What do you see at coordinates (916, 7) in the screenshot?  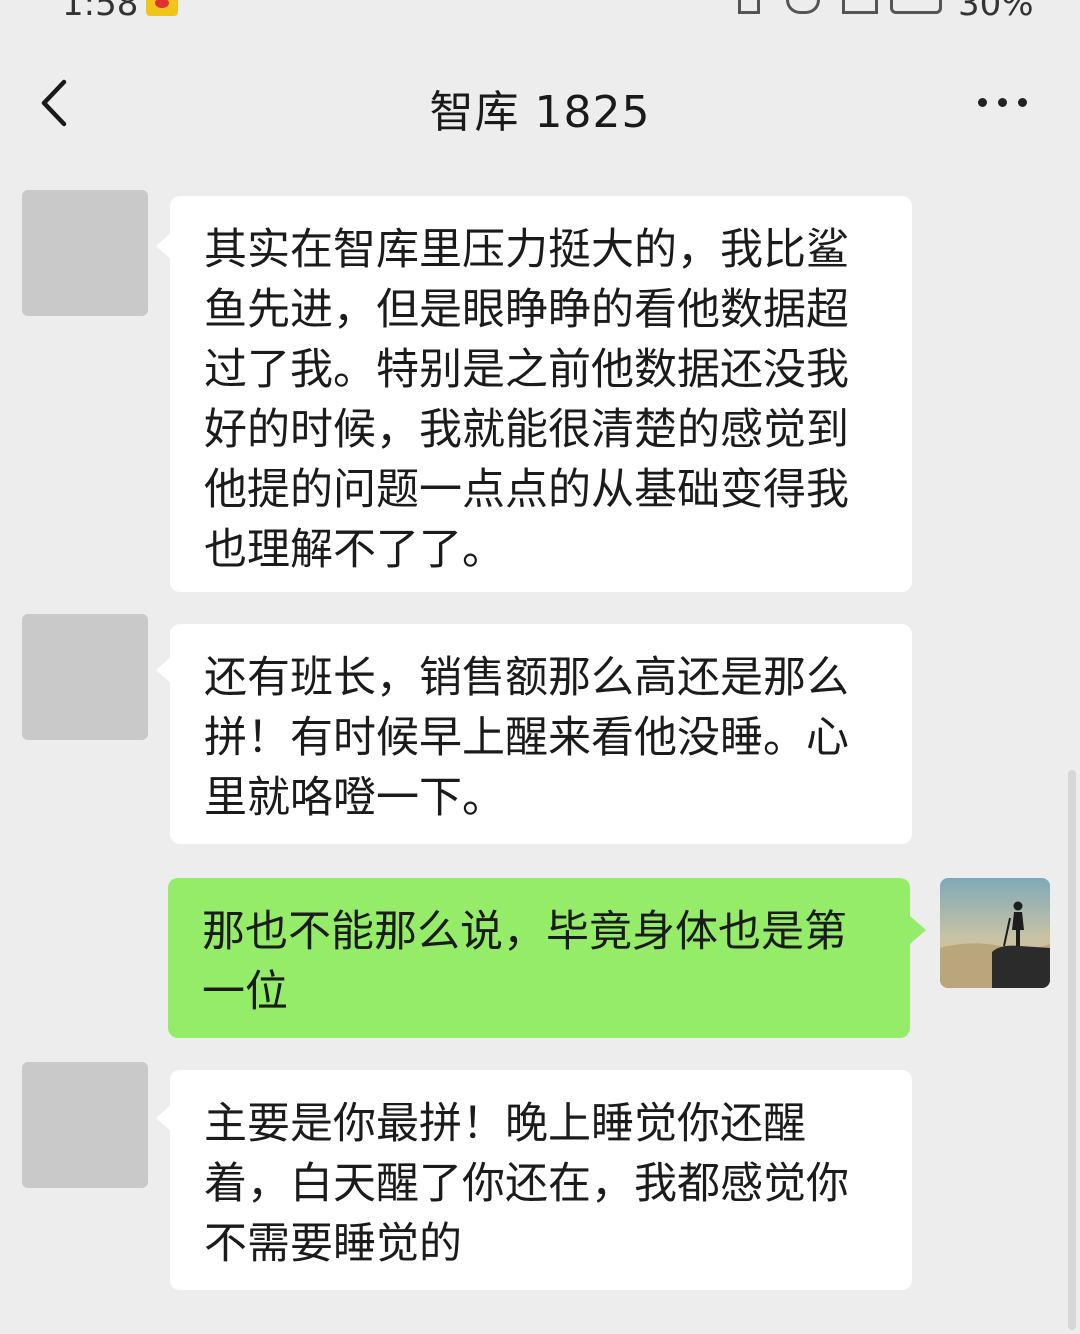 I see `battery-icon` at bounding box center [916, 7].